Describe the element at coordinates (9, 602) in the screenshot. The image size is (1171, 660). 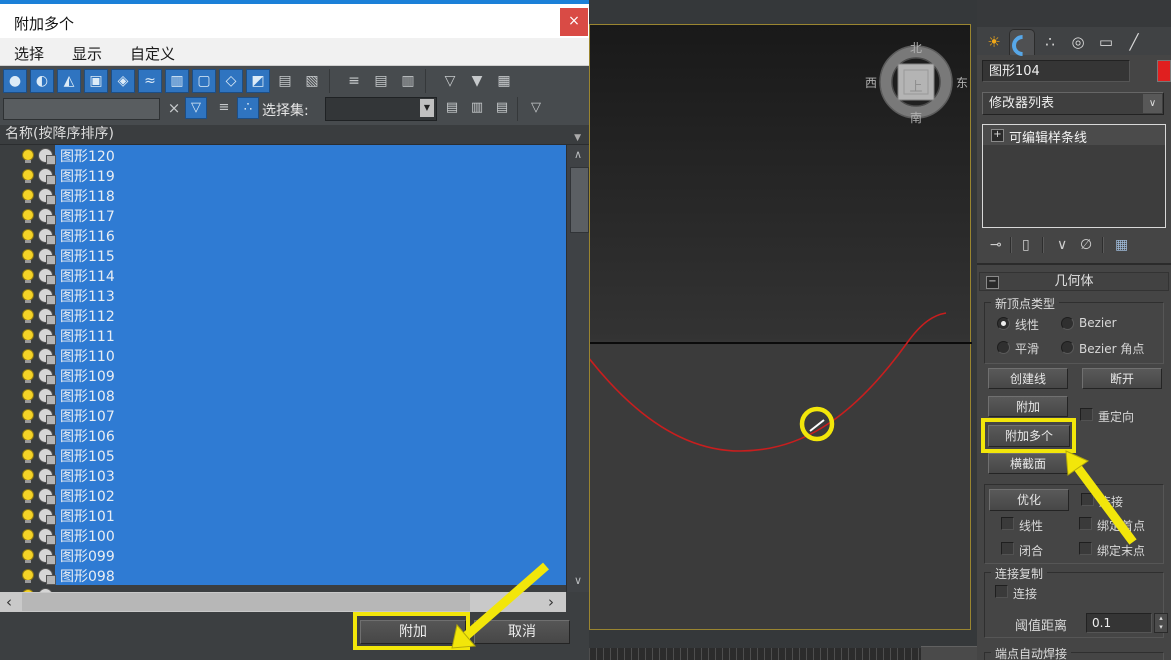
I see `scroll-left-icon: ‹` at that location.